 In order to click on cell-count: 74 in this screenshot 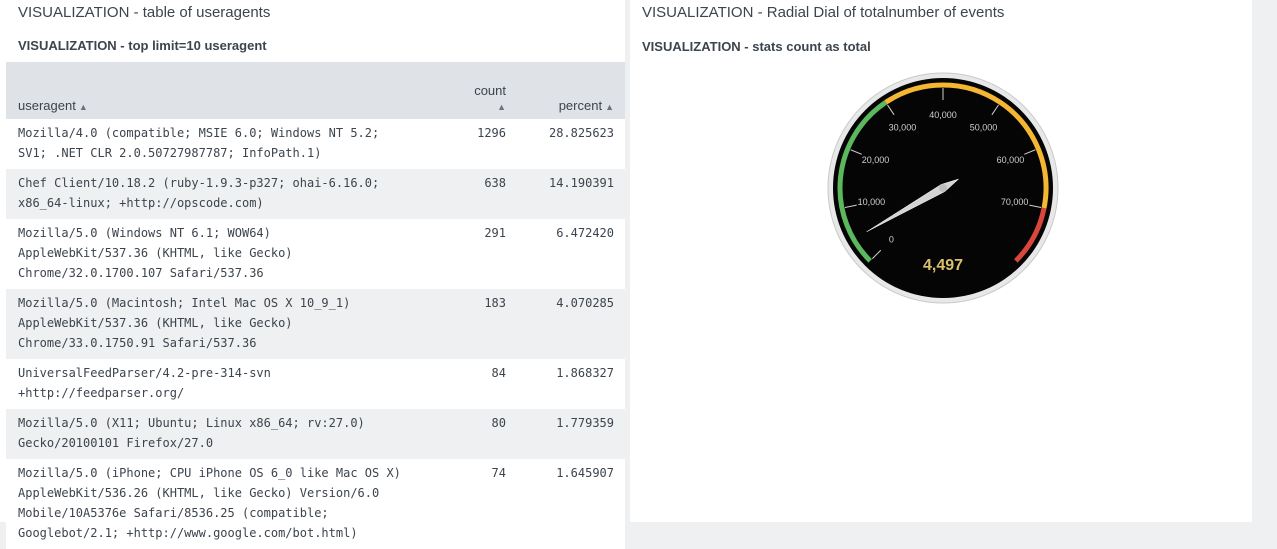, I will do `click(464, 504)`.